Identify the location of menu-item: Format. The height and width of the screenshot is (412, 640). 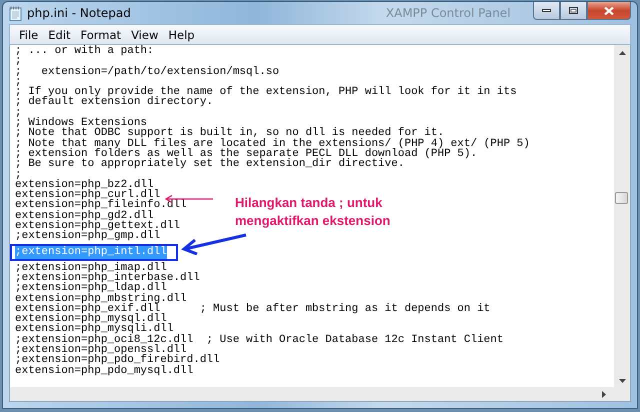
(101, 35).